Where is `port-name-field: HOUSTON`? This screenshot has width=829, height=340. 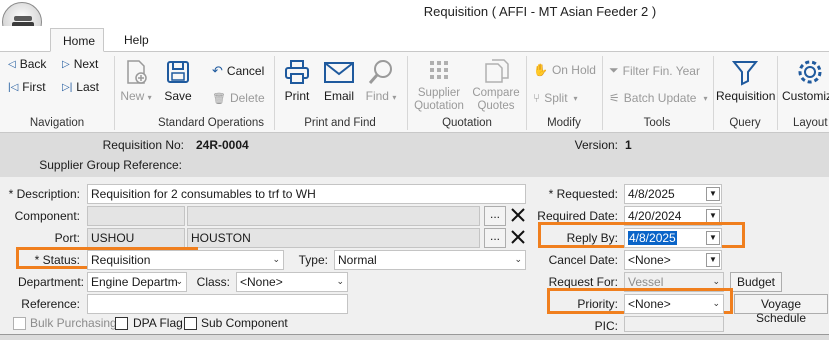 port-name-field: HOUSTON is located at coordinates (333, 238).